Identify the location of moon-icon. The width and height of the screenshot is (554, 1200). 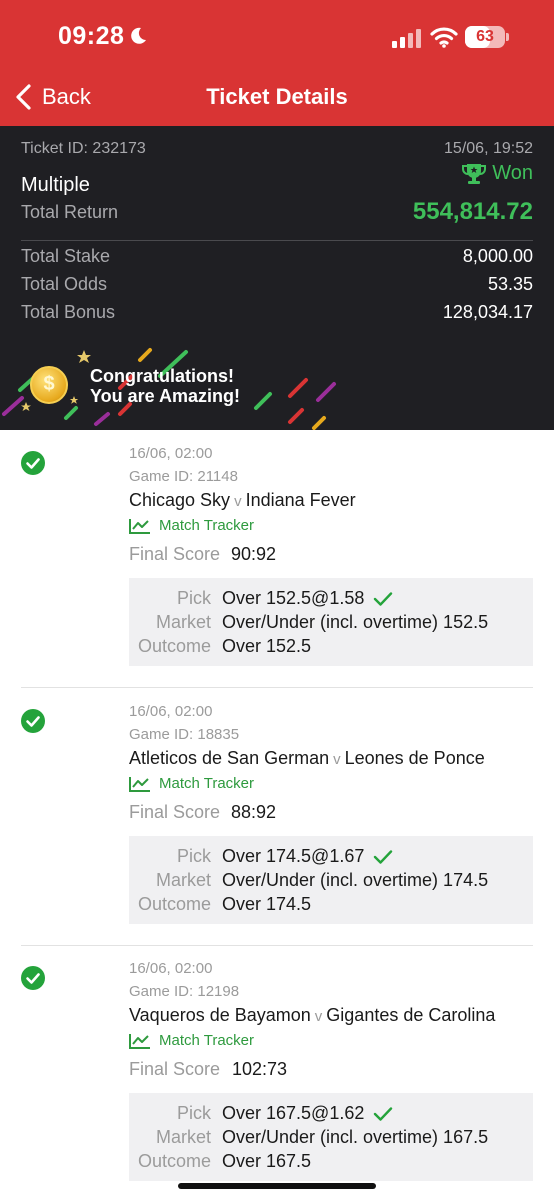
(138, 35).